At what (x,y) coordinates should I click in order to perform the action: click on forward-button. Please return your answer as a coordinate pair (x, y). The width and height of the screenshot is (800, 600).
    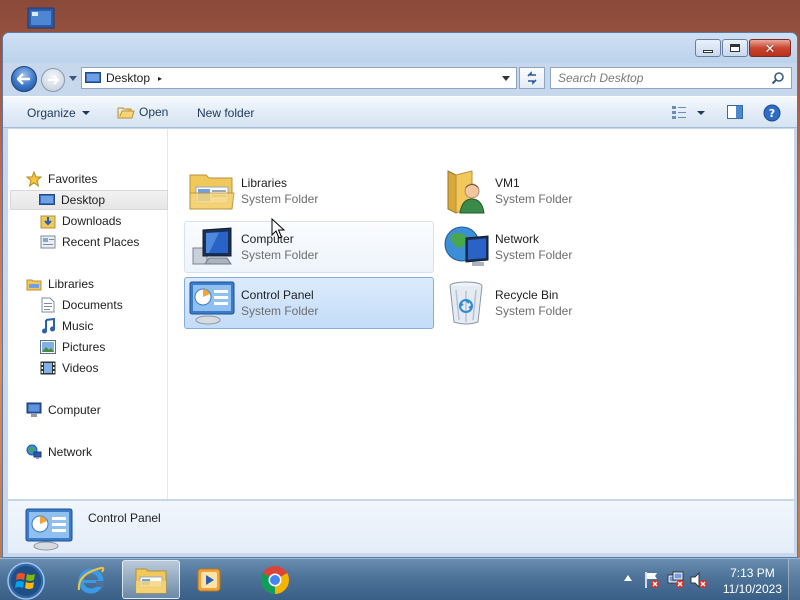
    Looking at the image, I should click on (53, 80).